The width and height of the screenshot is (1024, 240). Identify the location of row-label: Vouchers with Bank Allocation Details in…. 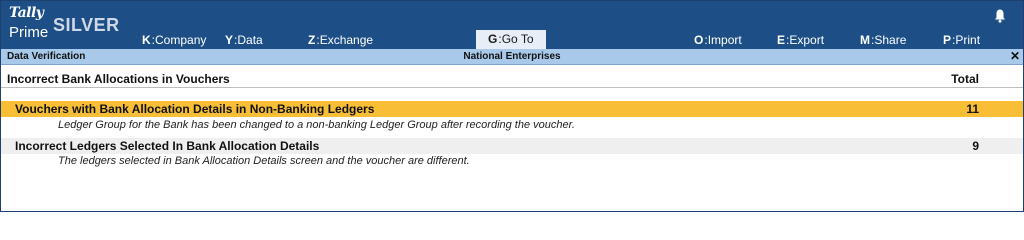
(195, 109).